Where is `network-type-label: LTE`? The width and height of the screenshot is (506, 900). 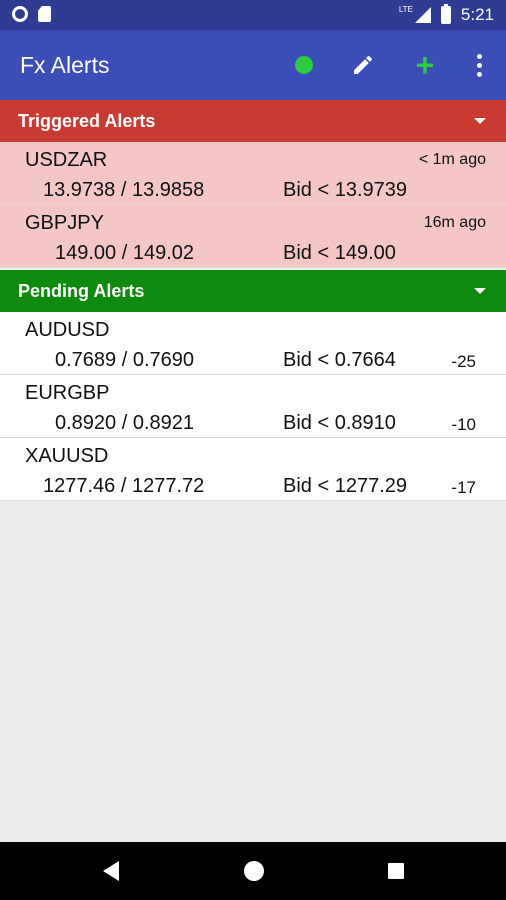 network-type-label: LTE is located at coordinates (405, 9).